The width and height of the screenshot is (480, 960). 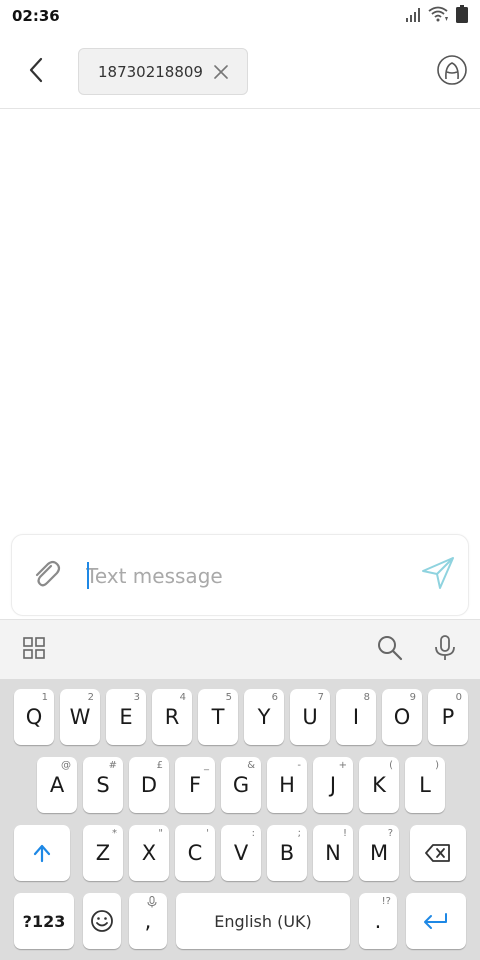 I want to click on key-z: * Z, so click(x=103, y=853).